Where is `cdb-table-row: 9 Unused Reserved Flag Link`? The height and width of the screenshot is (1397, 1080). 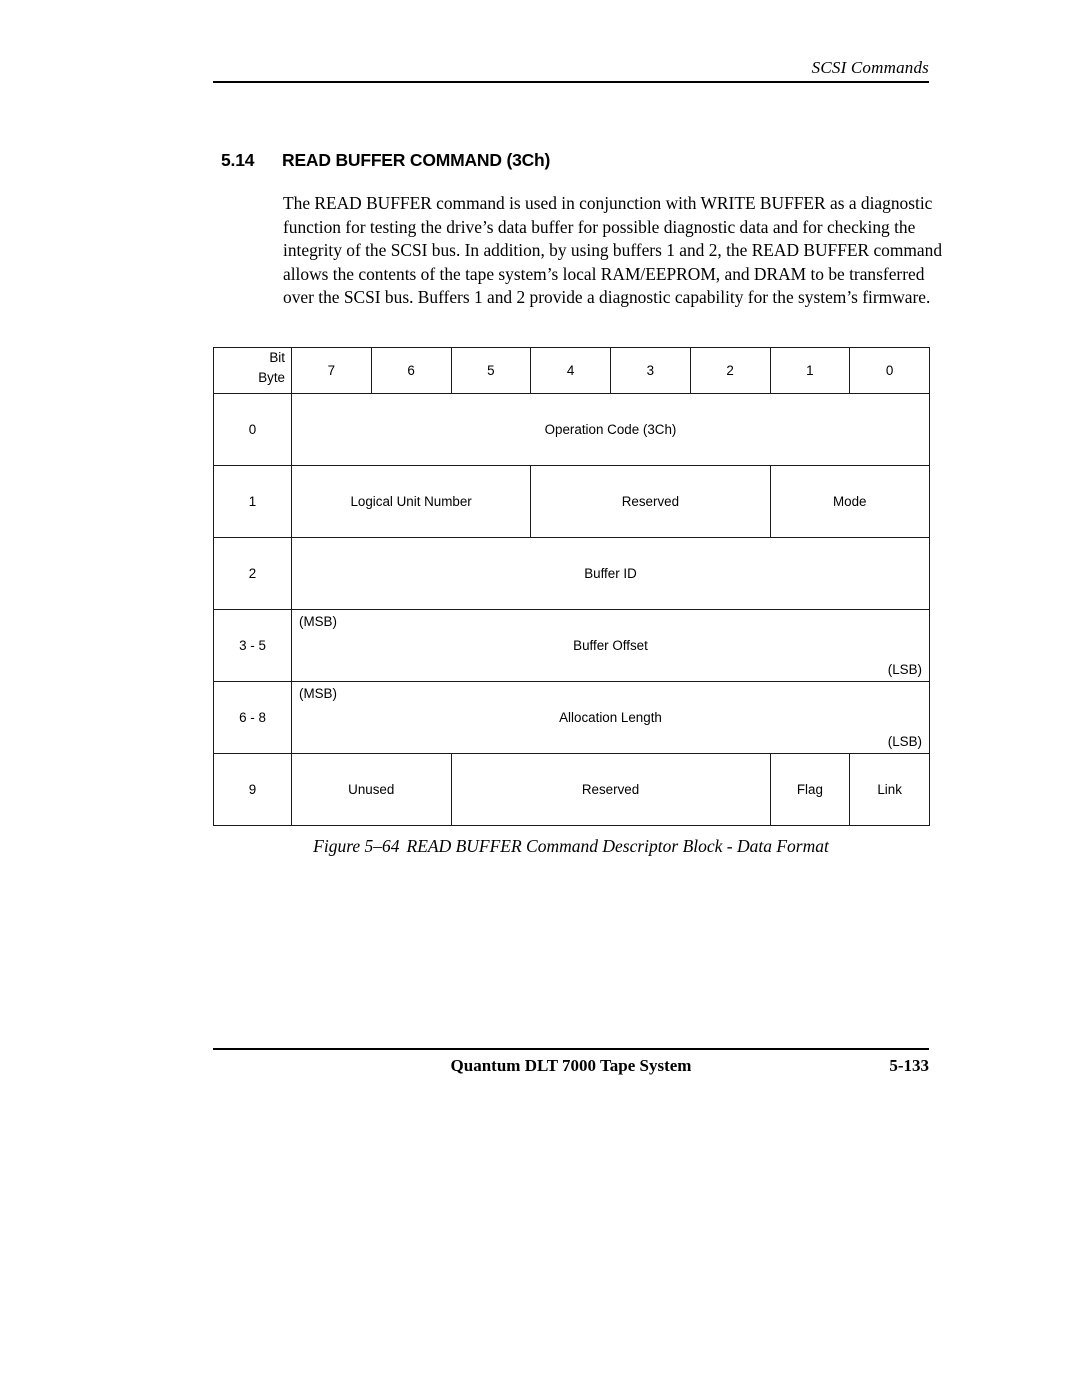
cdb-table-row: 9 Unused Reserved Flag Link is located at coordinates (571, 789).